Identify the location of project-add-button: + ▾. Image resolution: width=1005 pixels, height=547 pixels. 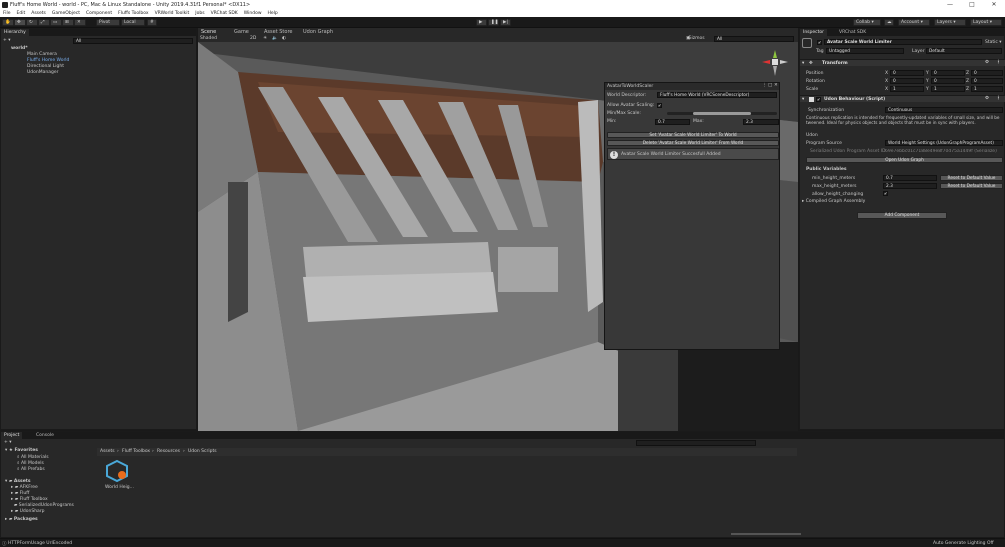
(7, 442).